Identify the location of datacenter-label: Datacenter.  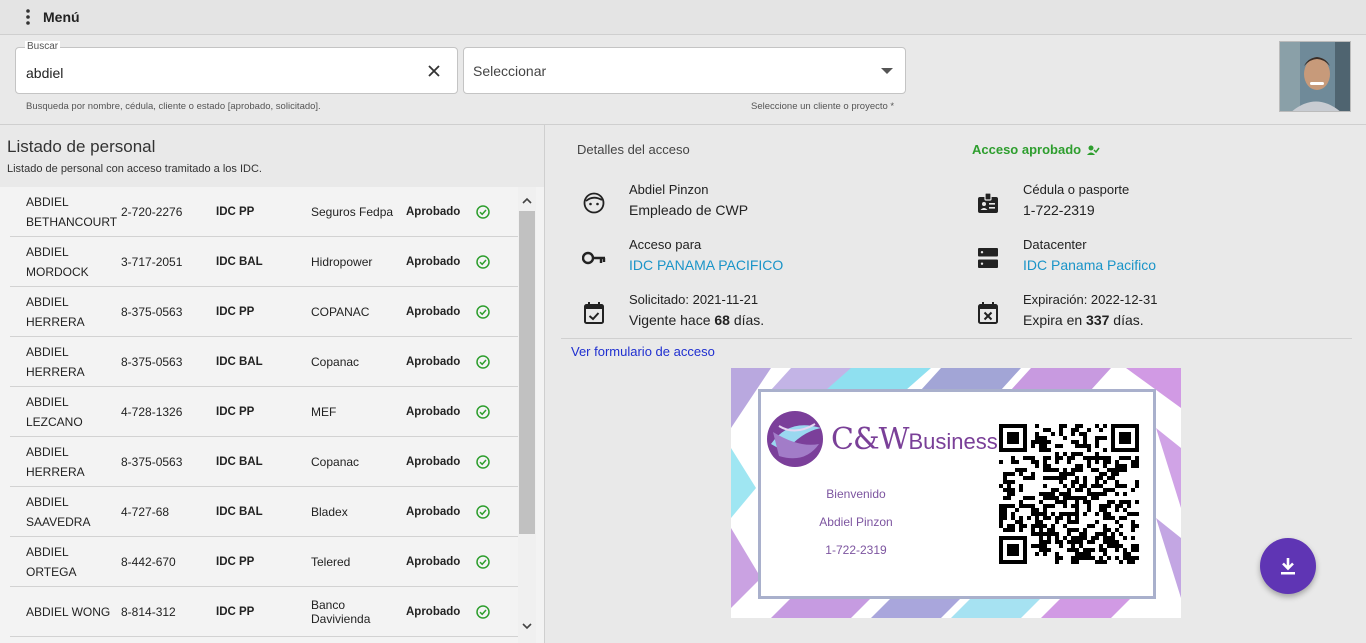
(1055, 244).